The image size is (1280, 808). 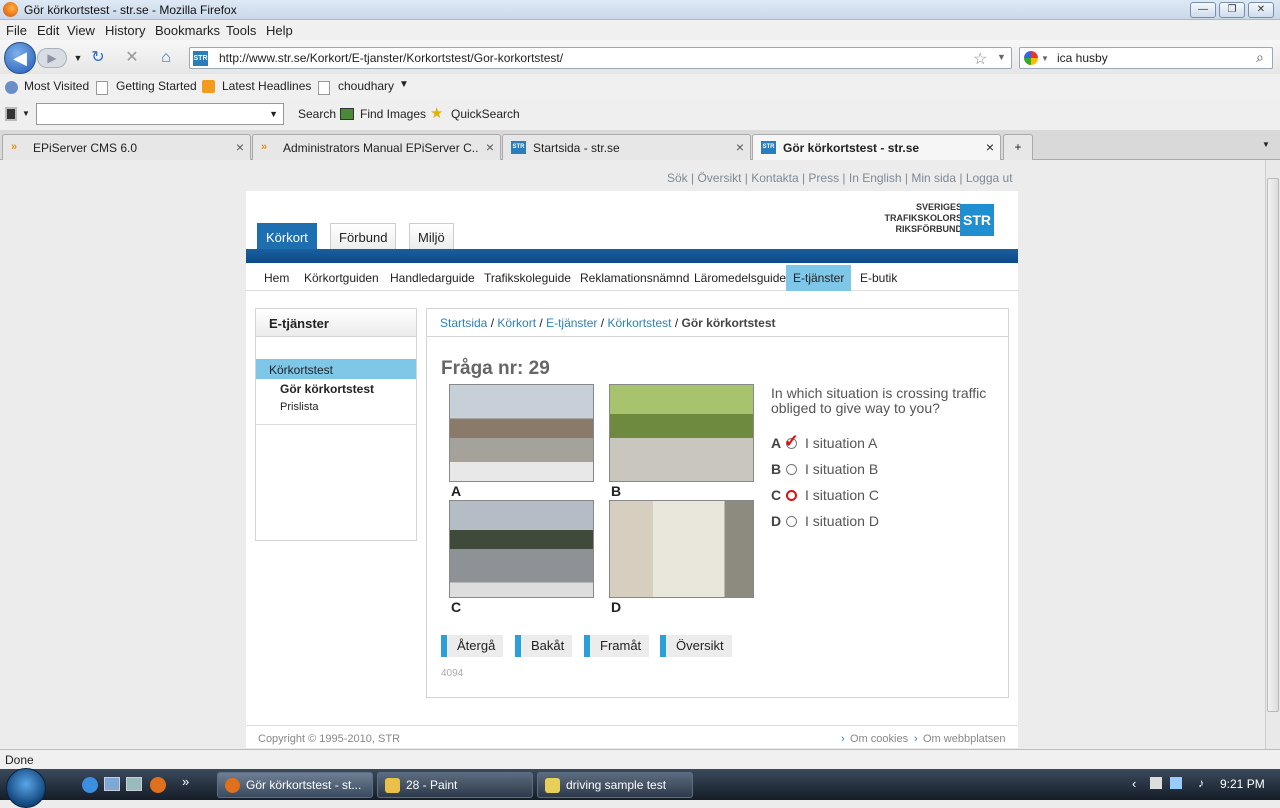 What do you see at coordinates (791, 441) in the screenshot?
I see `radio-a: ✓` at bounding box center [791, 441].